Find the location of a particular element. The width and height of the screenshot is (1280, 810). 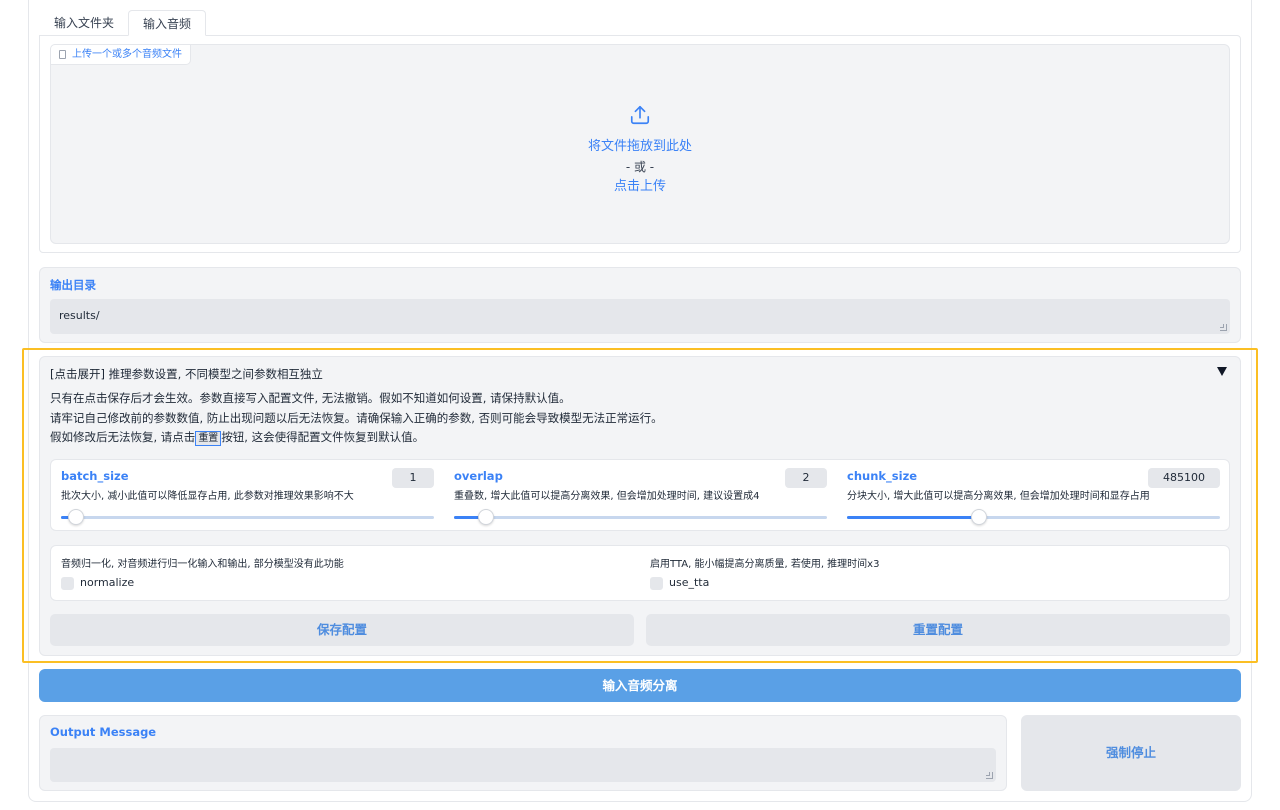

input-tabs: 输入文件夹 输入音频 is located at coordinates (123, 23).